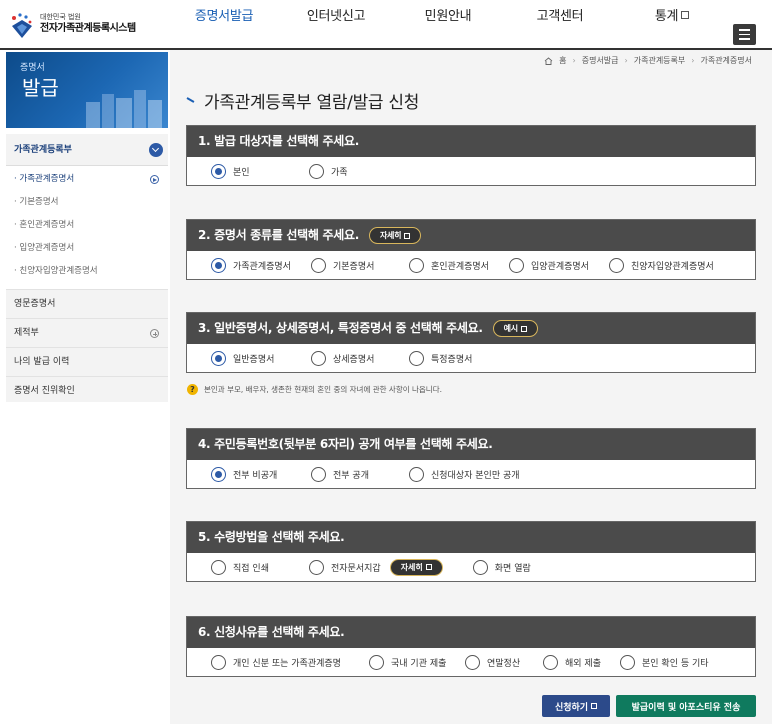 The width and height of the screenshot is (772, 724). I want to click on hamburger-menu-icon, so click(744, 34).